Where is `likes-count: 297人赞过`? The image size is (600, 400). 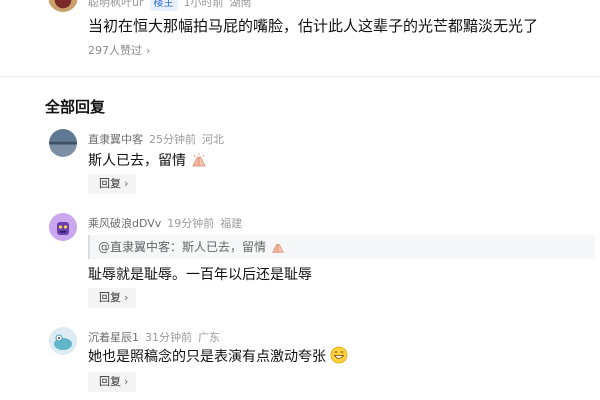
likes-count: 297人赞过 is located at coordinates (115, 50).